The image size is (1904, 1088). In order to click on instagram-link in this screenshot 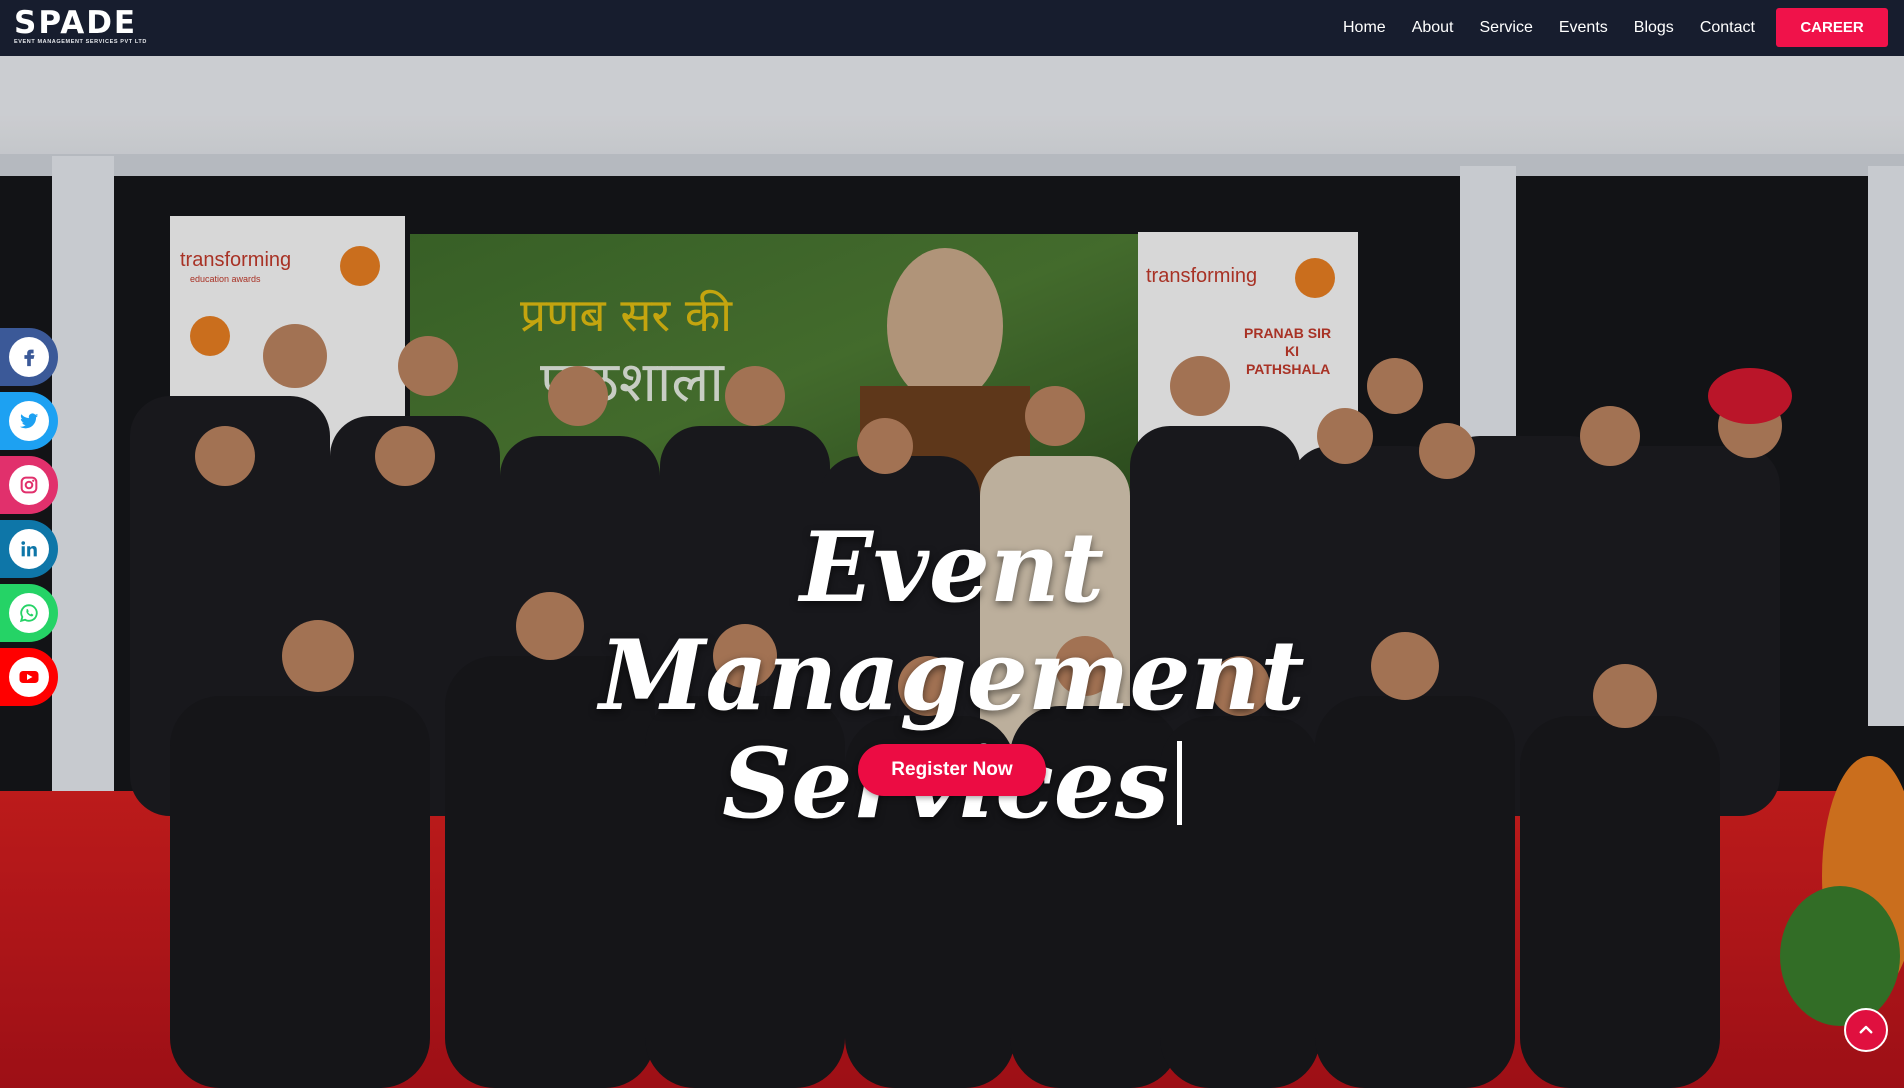, I will do `click(29, 485)`.